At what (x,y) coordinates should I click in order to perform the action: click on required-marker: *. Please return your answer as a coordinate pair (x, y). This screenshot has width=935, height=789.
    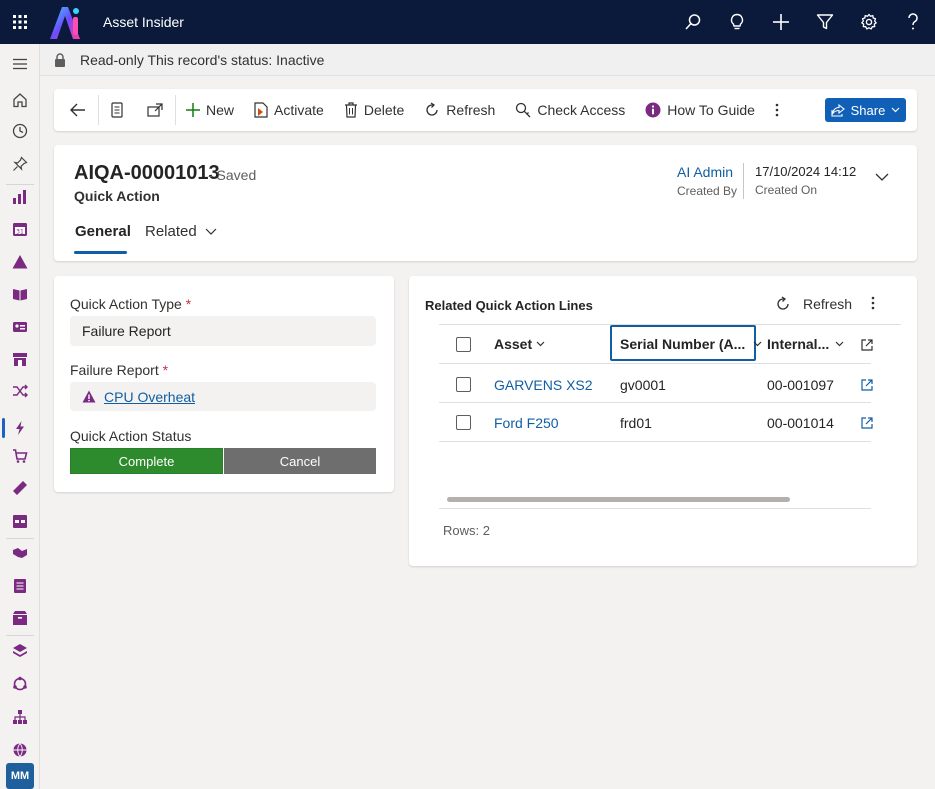
    Looking at the image, I should click on (165, 370).